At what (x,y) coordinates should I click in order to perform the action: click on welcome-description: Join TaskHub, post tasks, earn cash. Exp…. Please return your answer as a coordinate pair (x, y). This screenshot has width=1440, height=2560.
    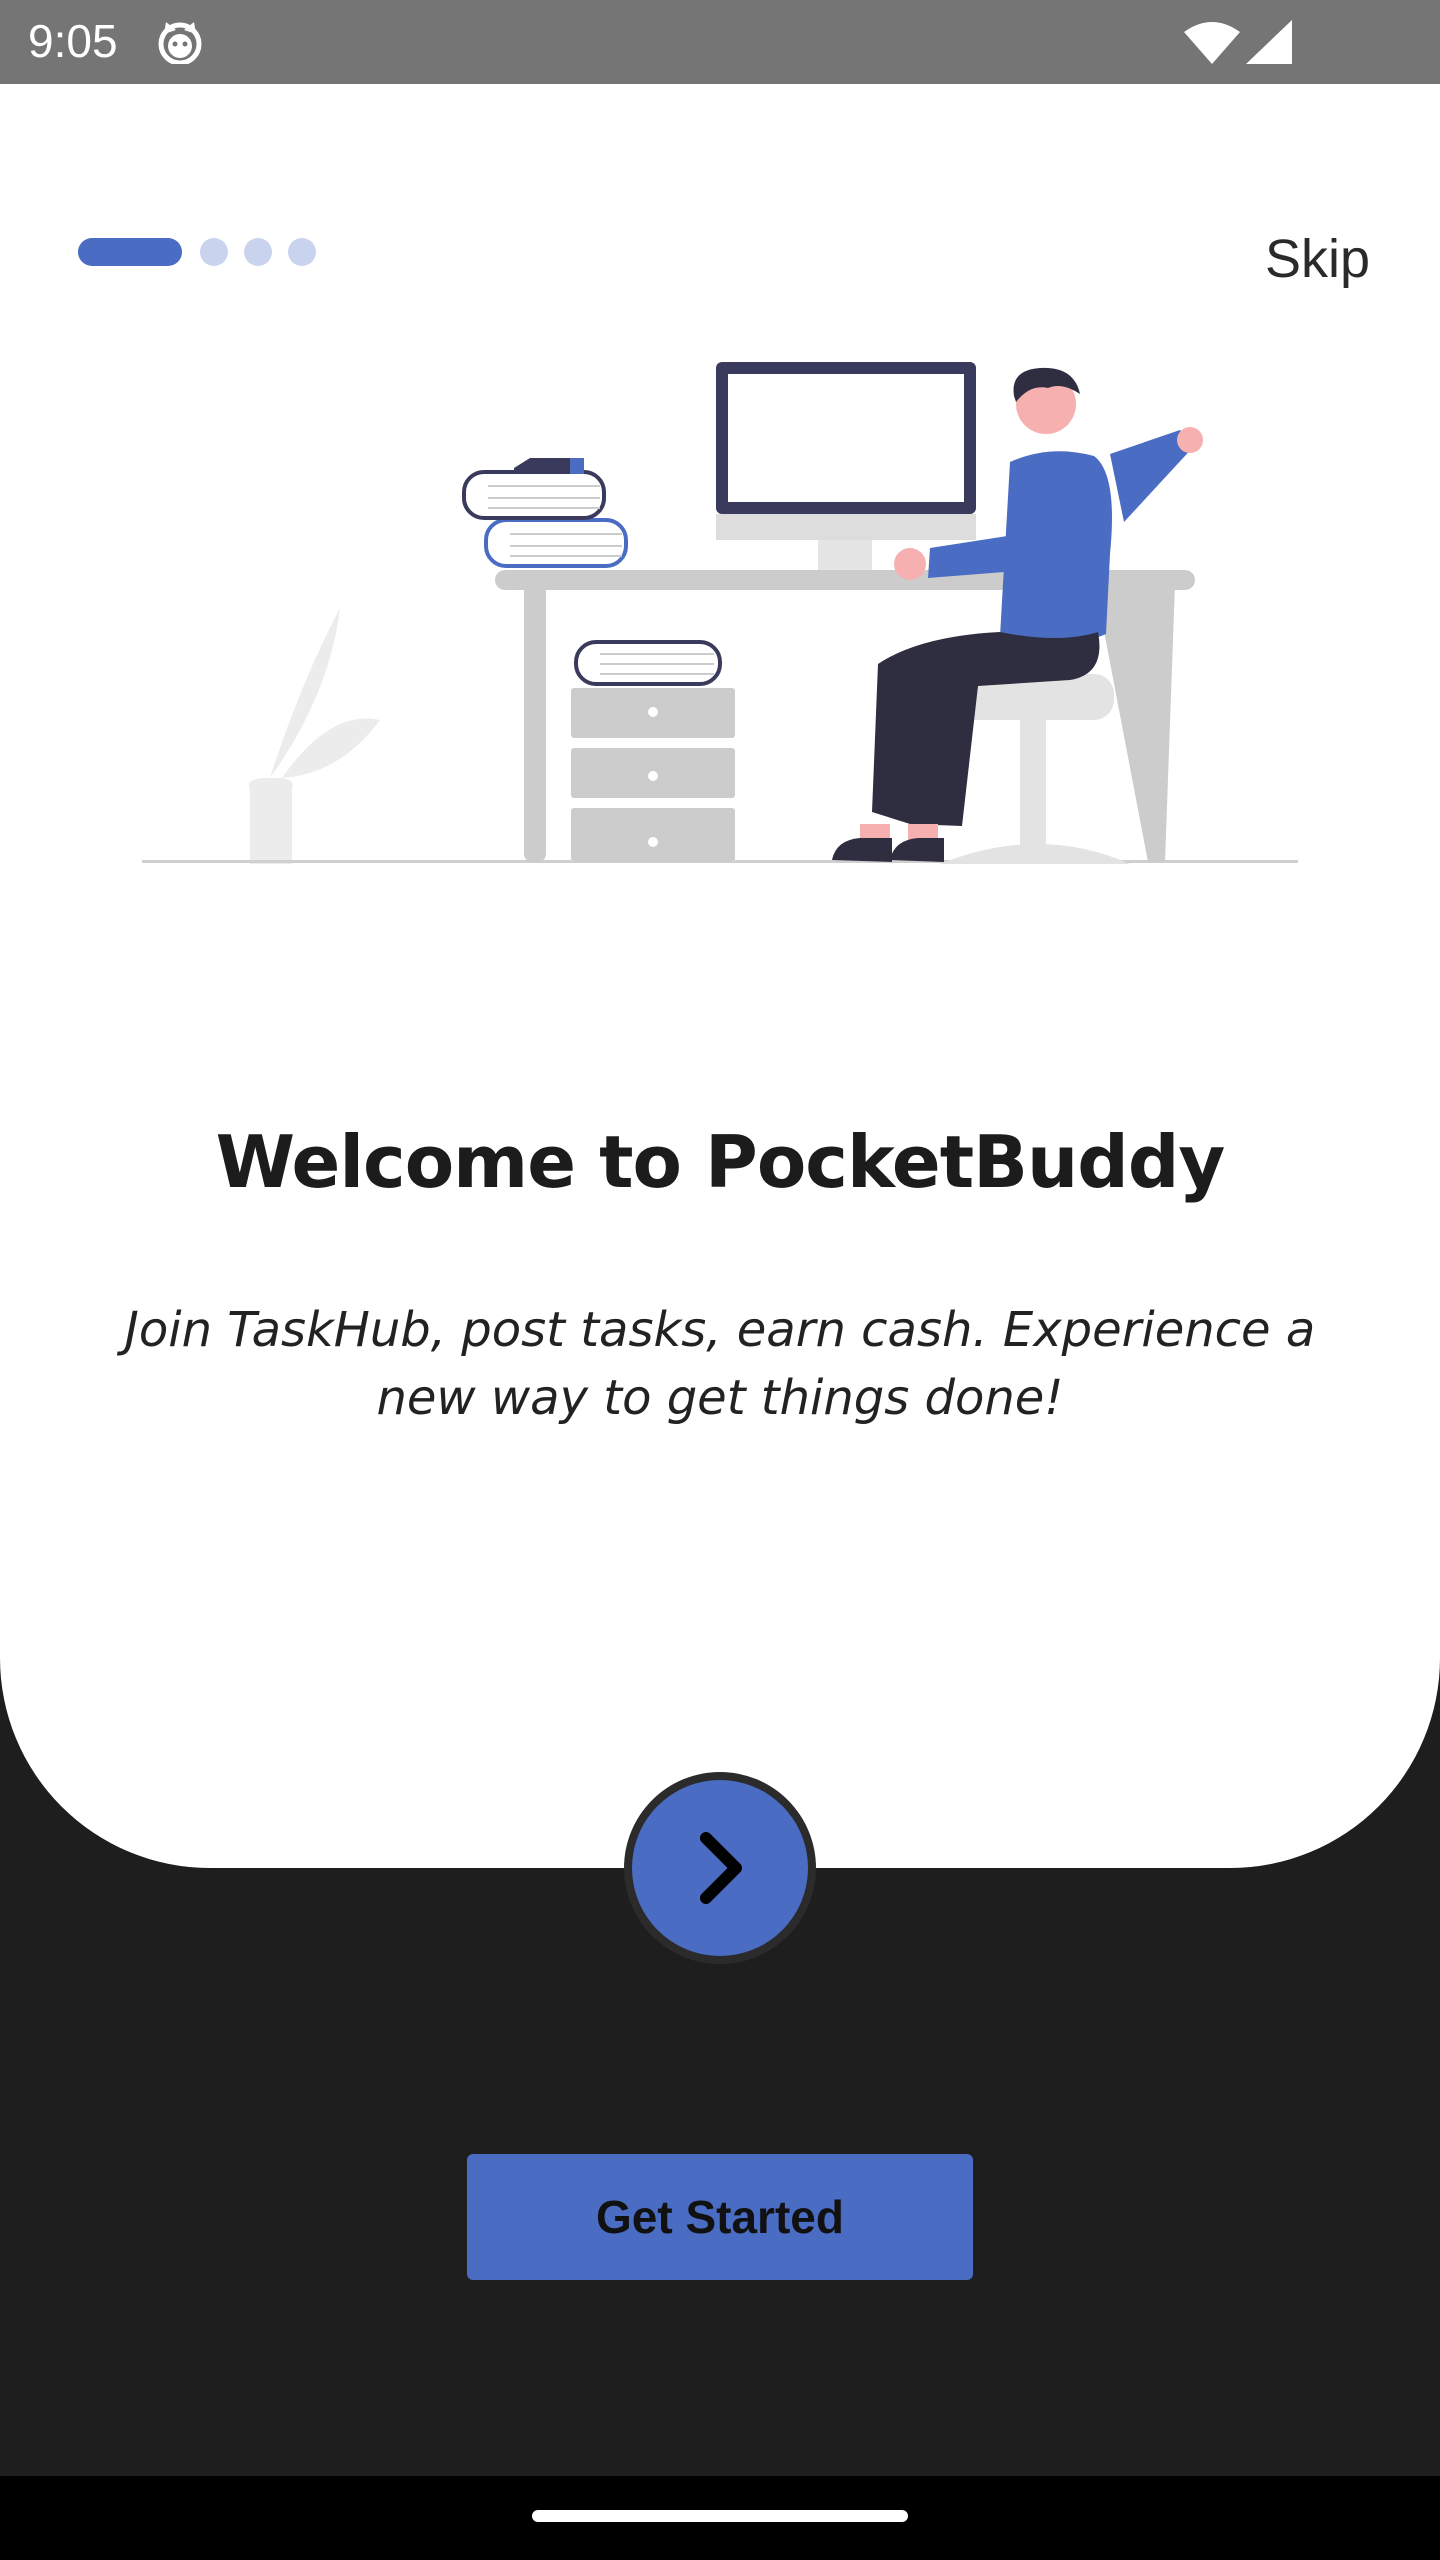
    Looking at the image, I should click on (720, 1364).